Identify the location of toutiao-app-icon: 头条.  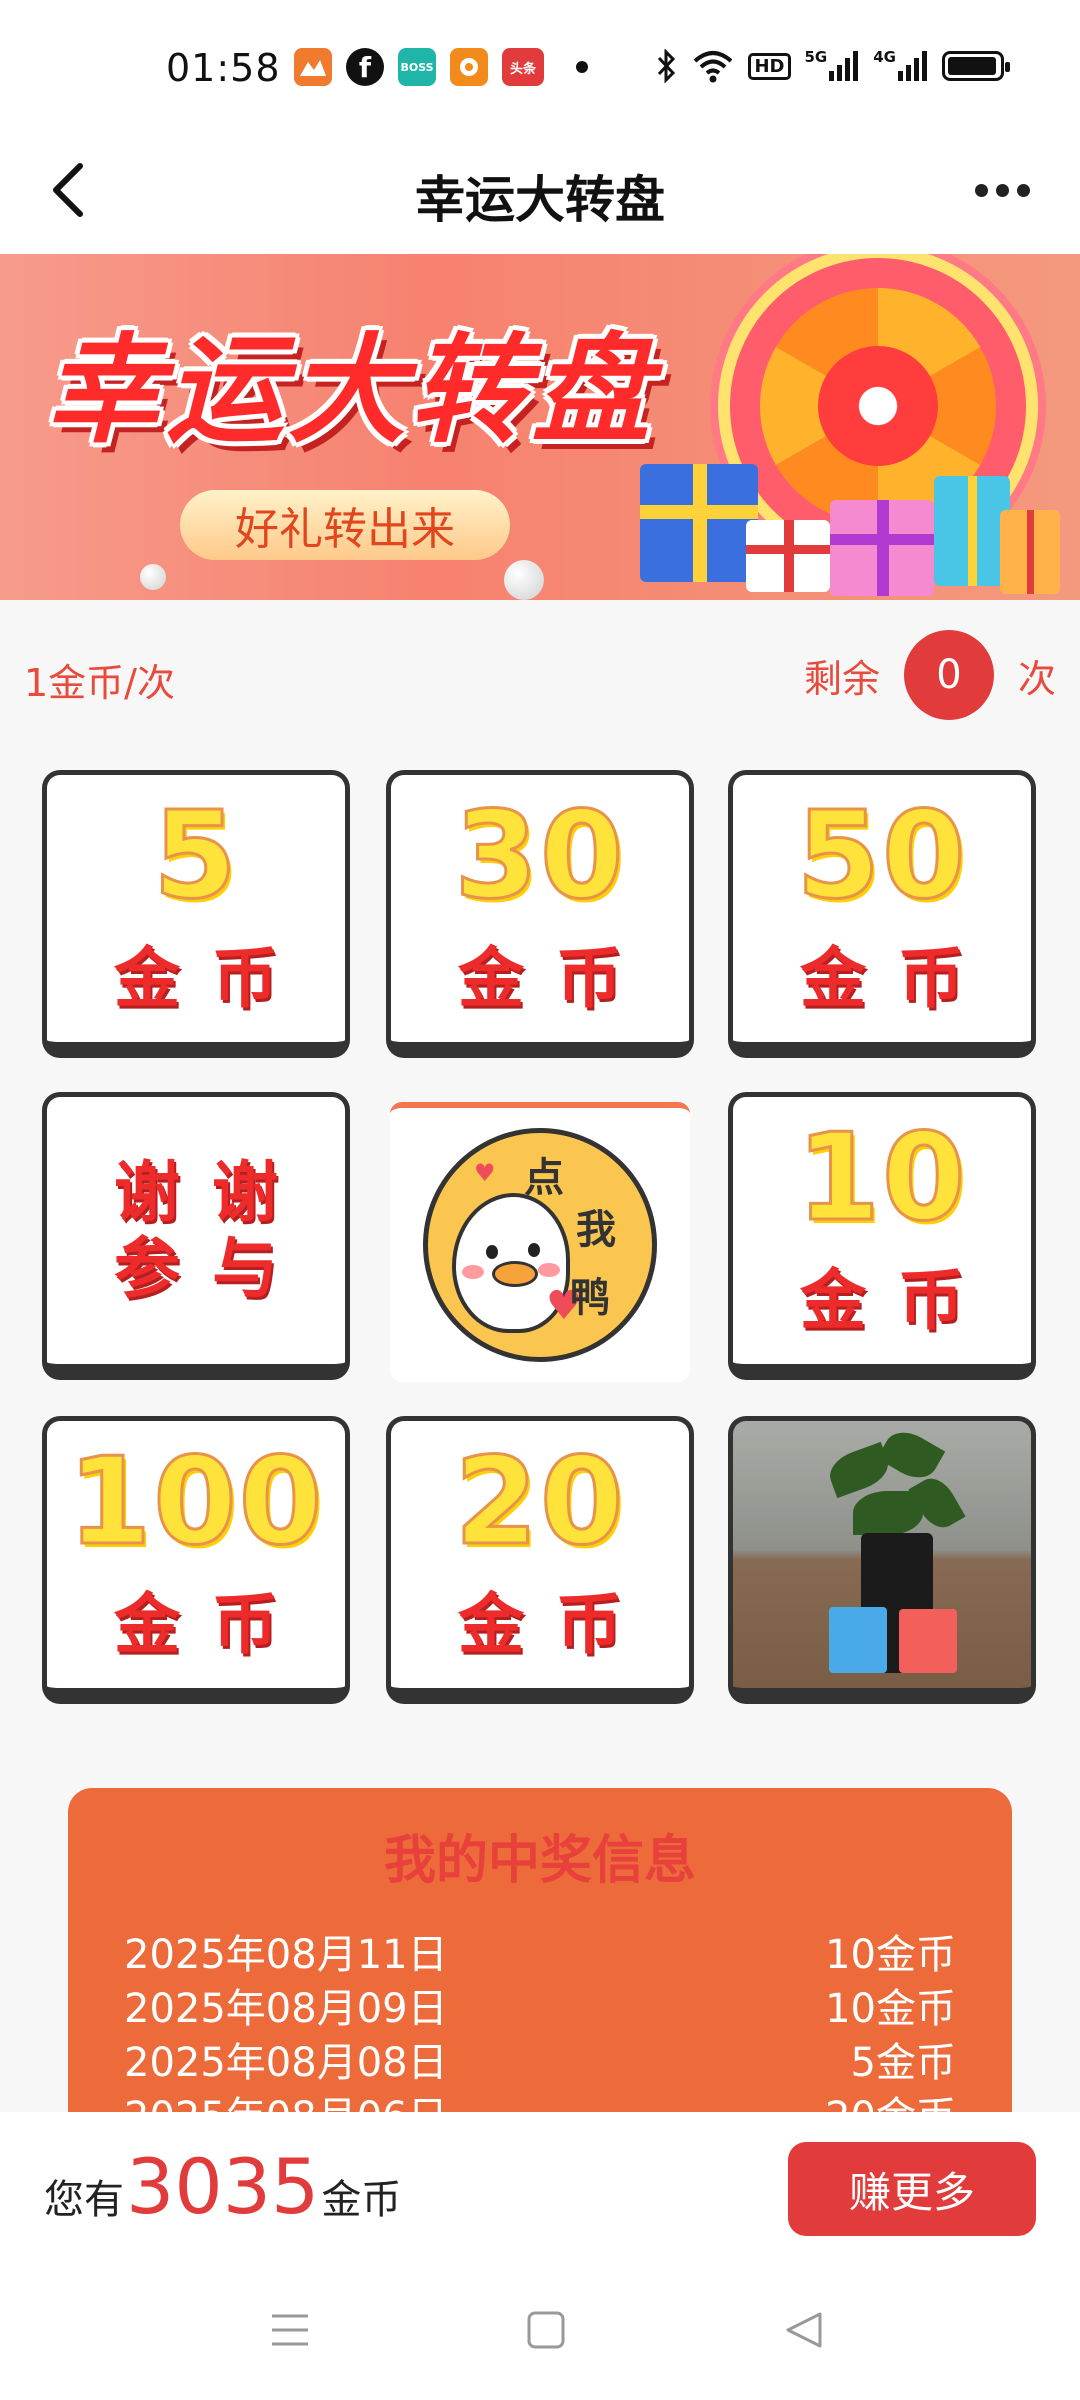
(523, 67).